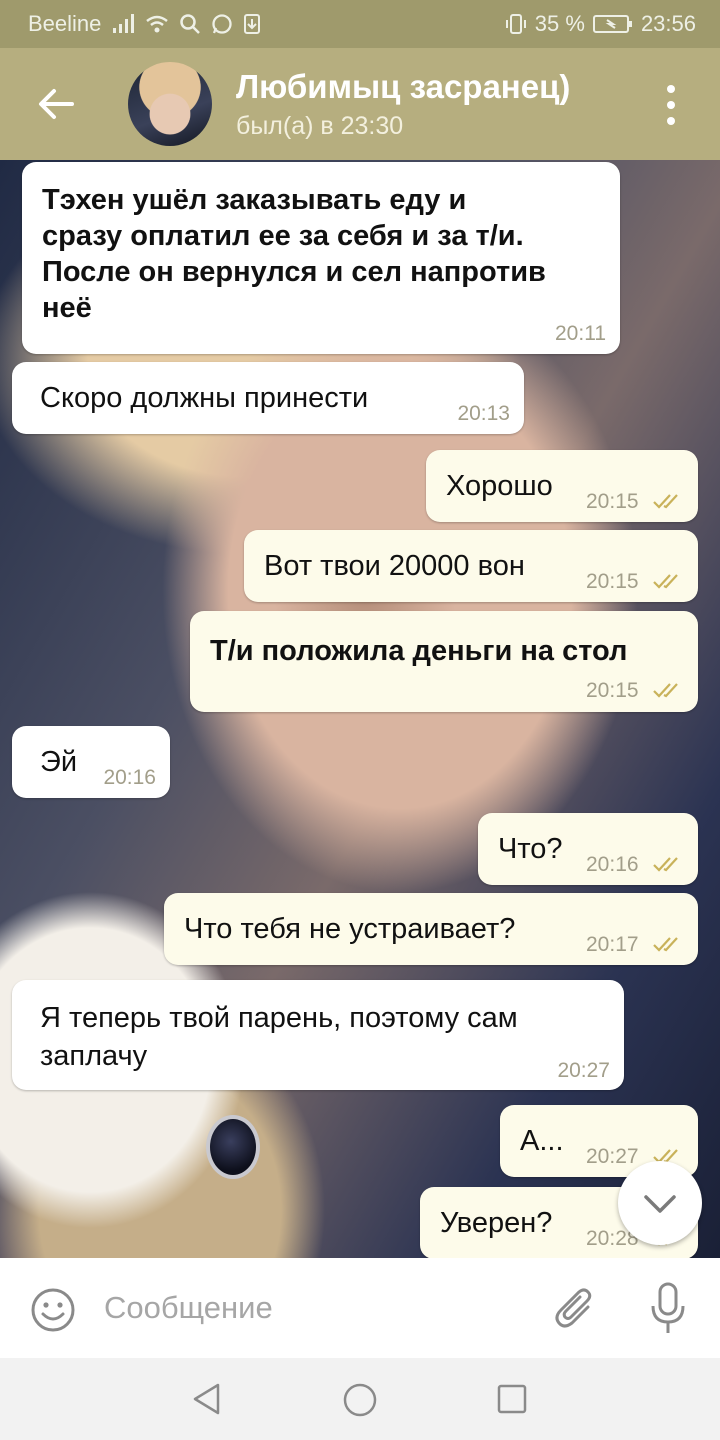 The height and width of the screenshot is (1440, 720). I want to click on battery-icon, so click(612, 24).